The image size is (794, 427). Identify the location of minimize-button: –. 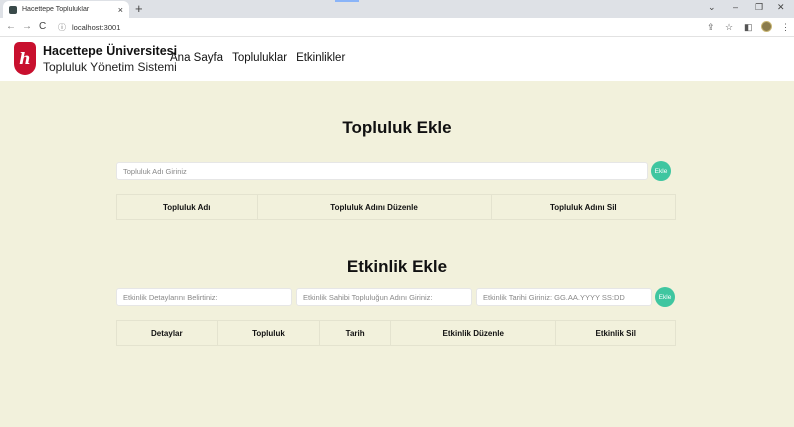
(735, 7).